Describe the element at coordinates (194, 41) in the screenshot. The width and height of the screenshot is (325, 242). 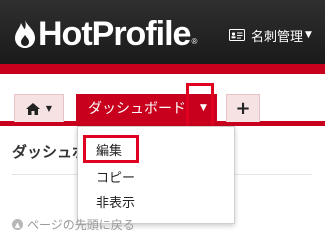
I see `registered-mark: ®` at that location.